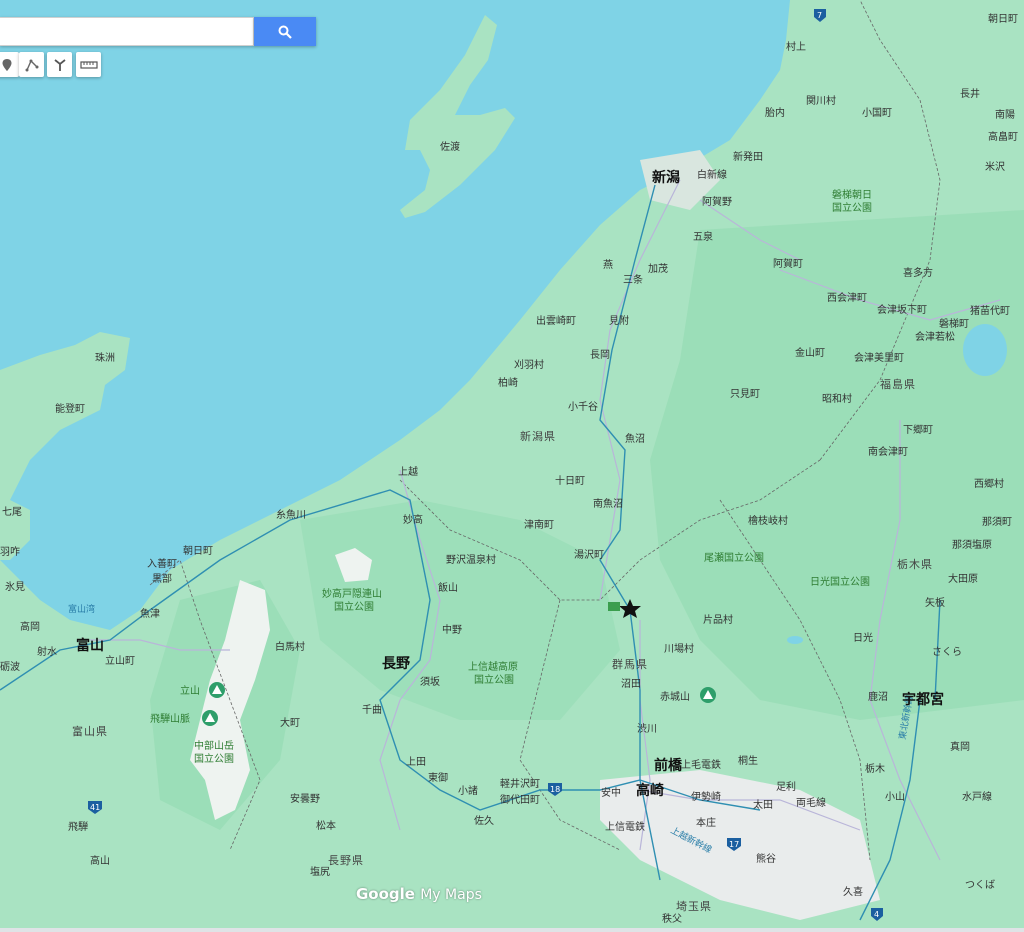 Image resolution: width=1024 pixels, height=932 pixels. Describe the element at coordinates (320, 871) in the screenshot. I see `map-label: 塩尻` at that location.